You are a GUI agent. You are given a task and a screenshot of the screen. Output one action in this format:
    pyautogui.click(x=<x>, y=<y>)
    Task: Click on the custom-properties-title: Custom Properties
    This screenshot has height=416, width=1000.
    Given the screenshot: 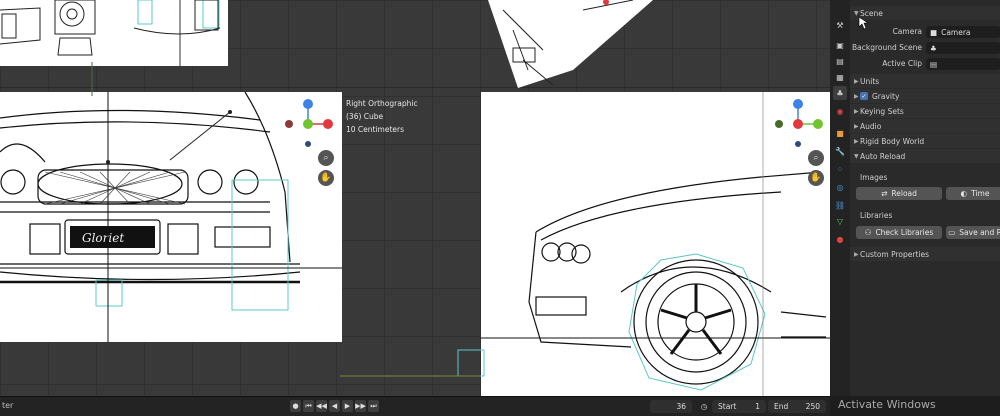 What is the action you would take?
    pyautogui.click(x=895, y=254)
    